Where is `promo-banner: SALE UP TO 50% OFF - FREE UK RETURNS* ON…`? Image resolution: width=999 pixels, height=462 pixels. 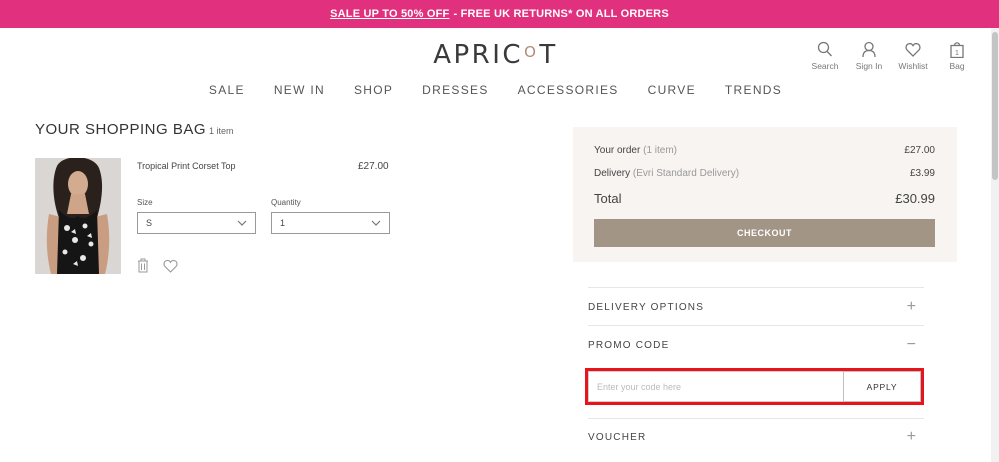
promo-banner: SALE UP TO 50% OFF - FREE UK RETURNS* ON… is located at coordinates (499, 14).